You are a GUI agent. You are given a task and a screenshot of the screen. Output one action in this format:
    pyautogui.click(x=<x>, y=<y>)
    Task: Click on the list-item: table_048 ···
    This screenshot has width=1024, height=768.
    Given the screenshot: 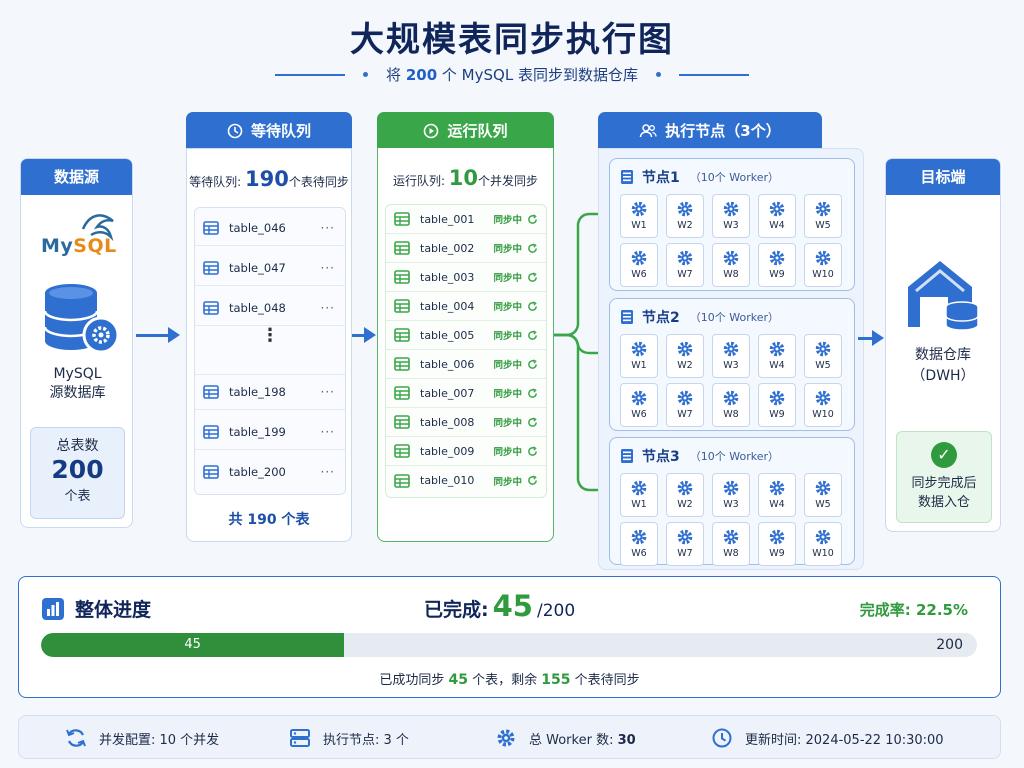 What is the action you would take?
    pyautogui.click(x=270, y=308)
    